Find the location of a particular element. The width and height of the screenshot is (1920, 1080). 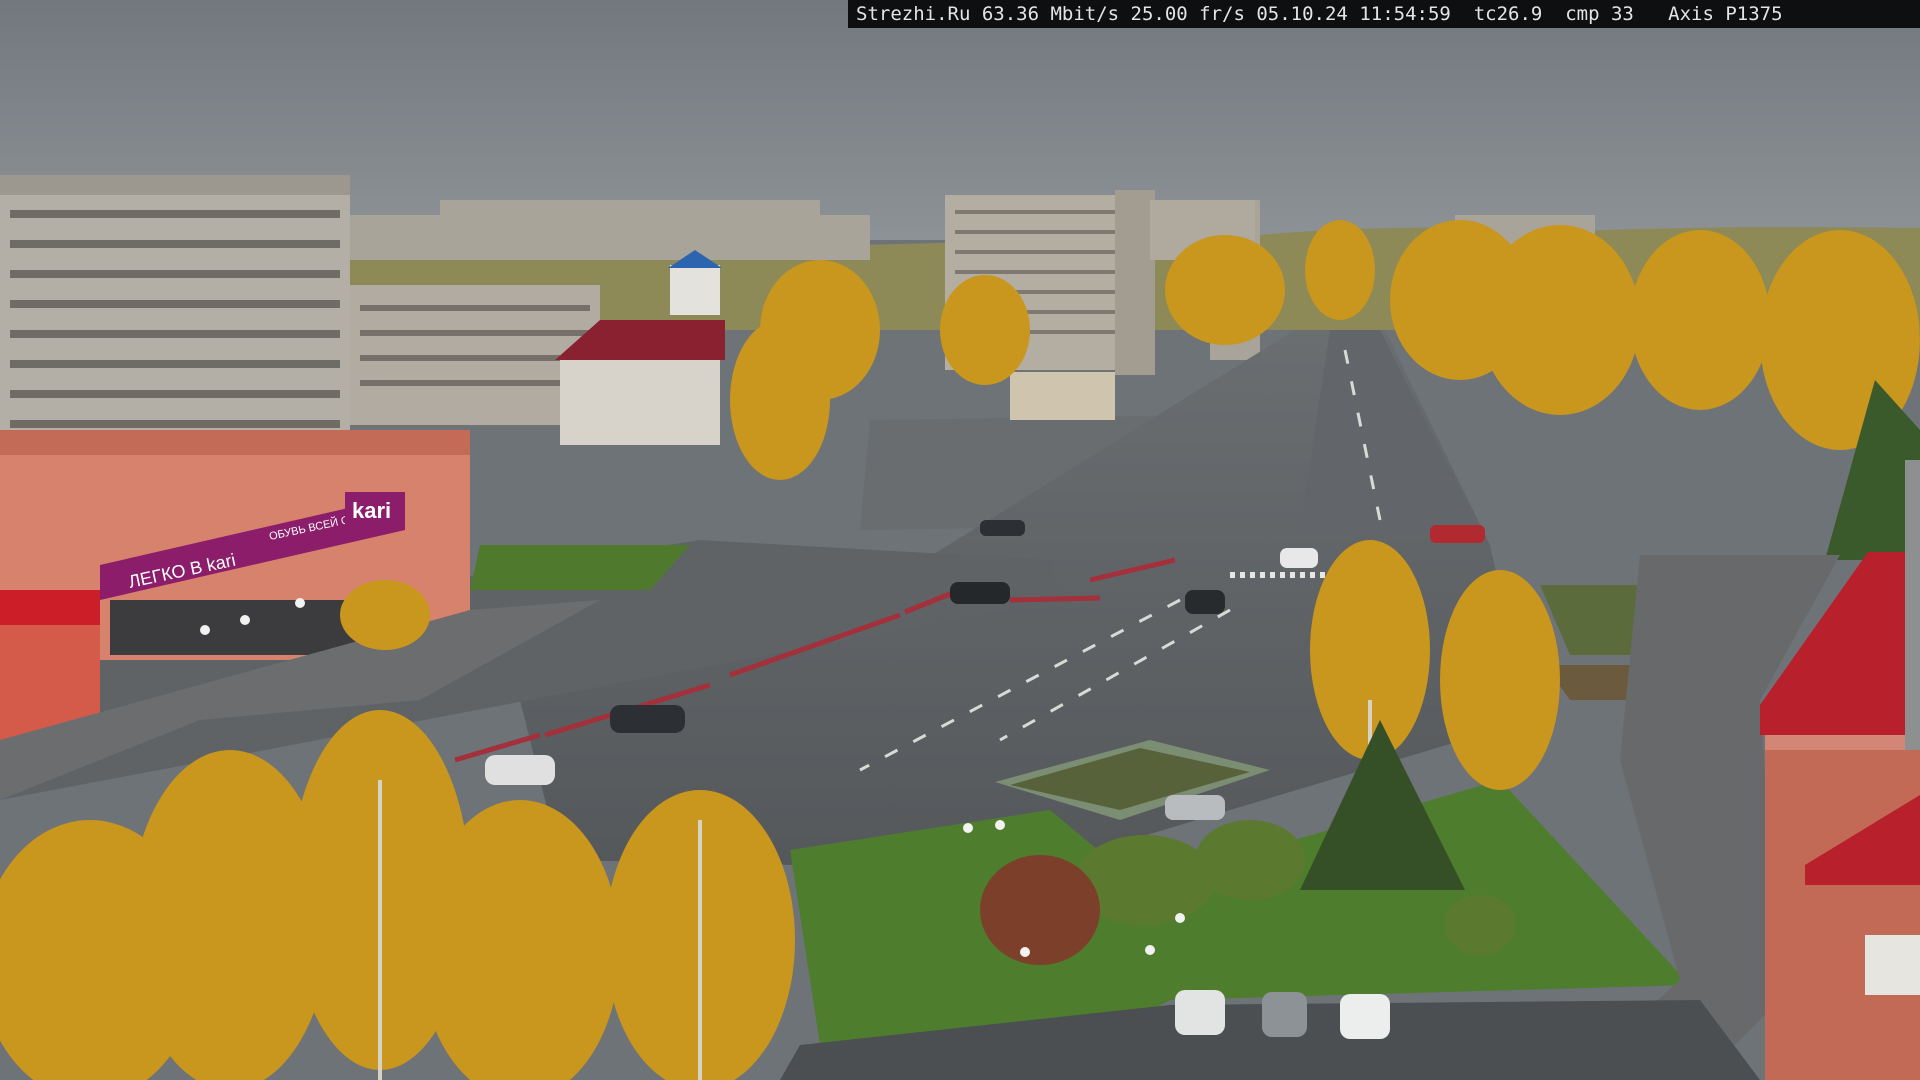

pavilion is located at coordinates (1062, 396).